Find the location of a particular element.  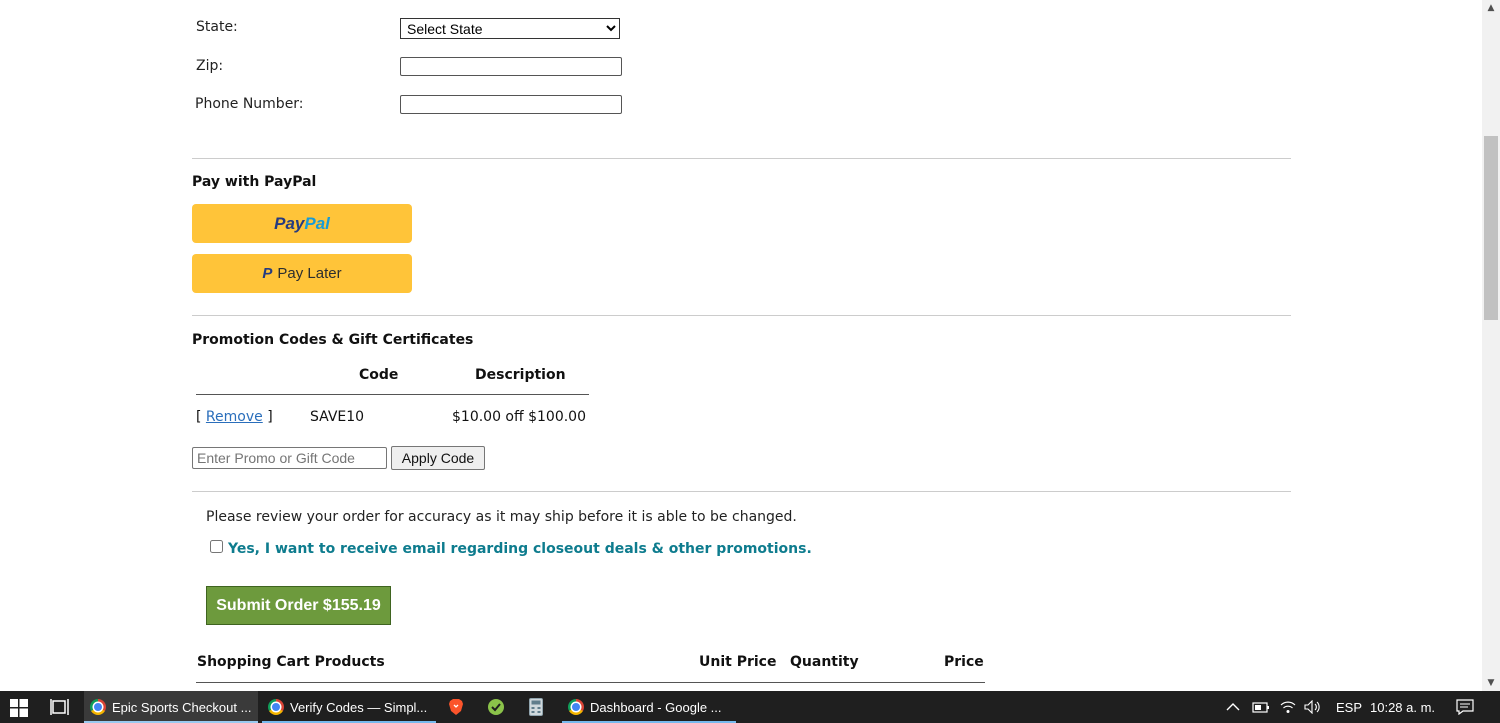

scrollbar-thumb is located at coordinates (1491, 228).